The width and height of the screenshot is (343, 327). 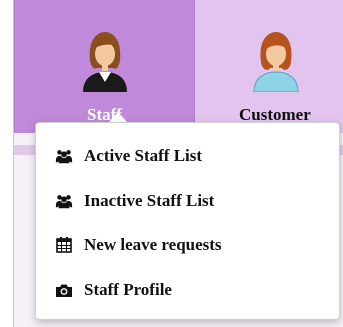 What do you see at coordinates (153, 244) in the screenshot?
I see `menu-item-label: New leave requests` at bounding box center [153, 244].